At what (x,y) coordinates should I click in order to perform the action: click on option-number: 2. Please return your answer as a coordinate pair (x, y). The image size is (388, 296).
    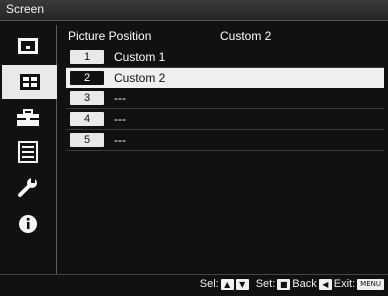
    Looking at the image, I should click on (87, 78).